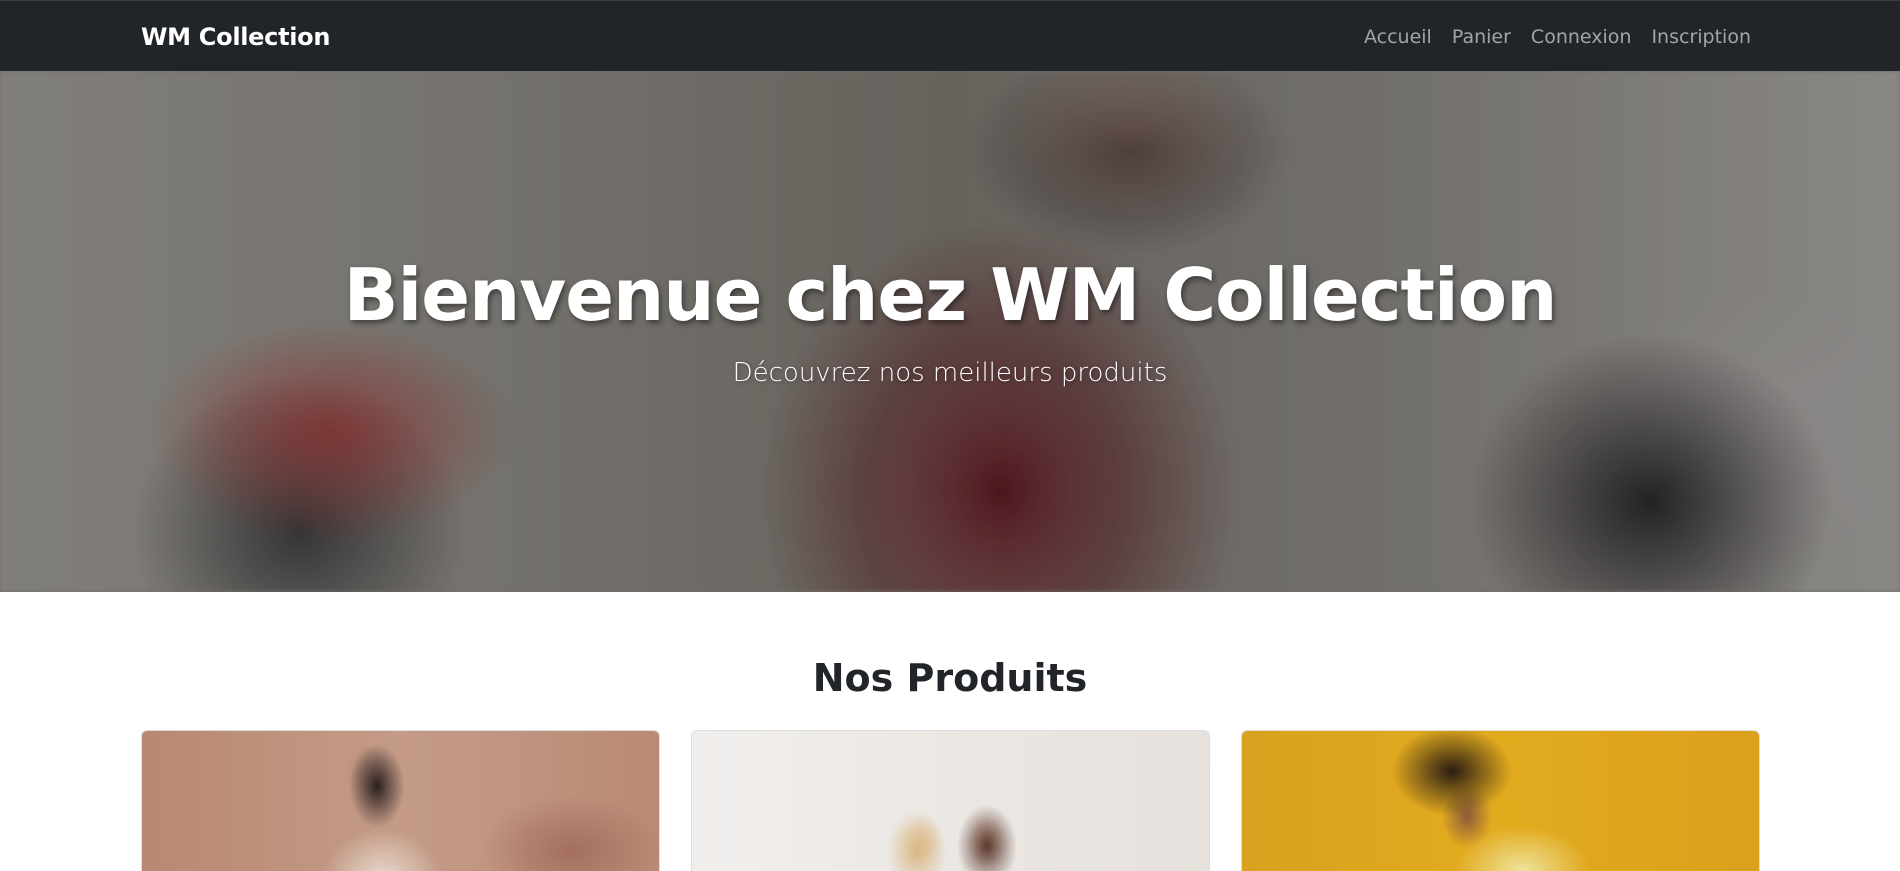 This screenshot has width=1900, height=871. What do you see at coordinates (950, 373) in the screenshot?
I see `hero-subtitle: Découvrez nos meilleurs produits` at bounding box center [950, 373].